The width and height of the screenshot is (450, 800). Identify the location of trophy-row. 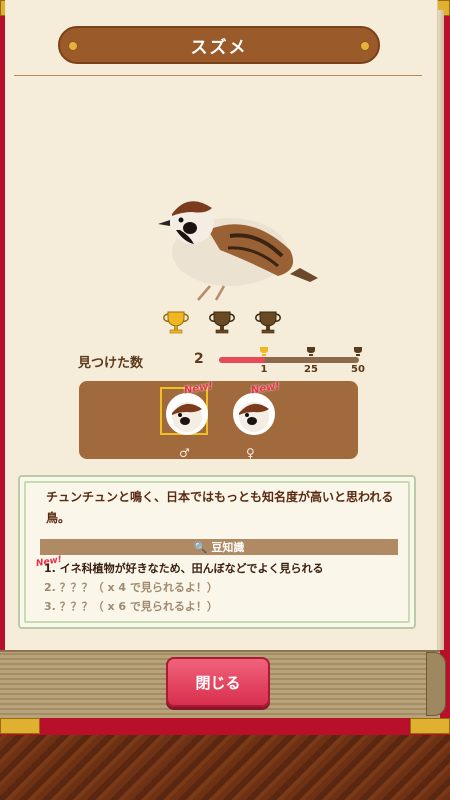
(222, 323).